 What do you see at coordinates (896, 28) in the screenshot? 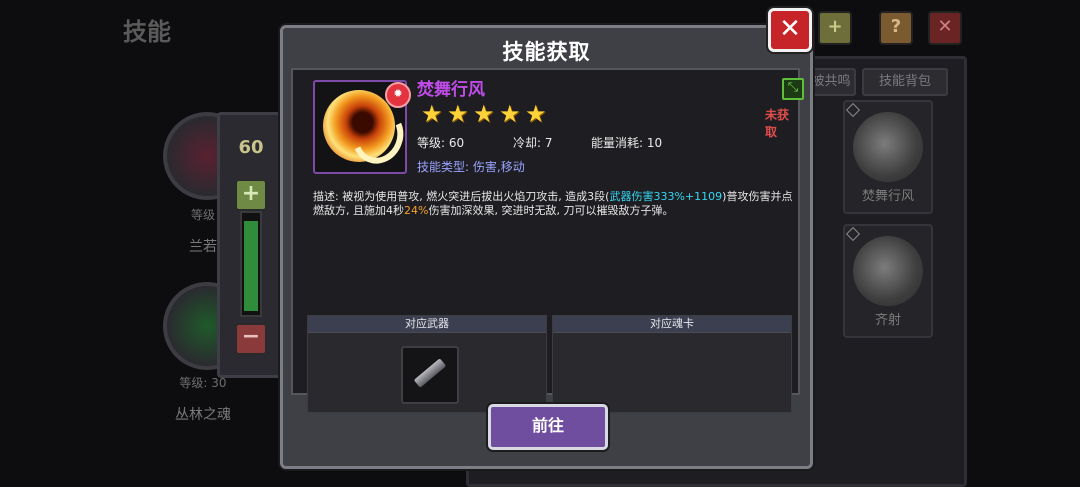
I see `help-icon: ?` at bounding box center [896, 28].